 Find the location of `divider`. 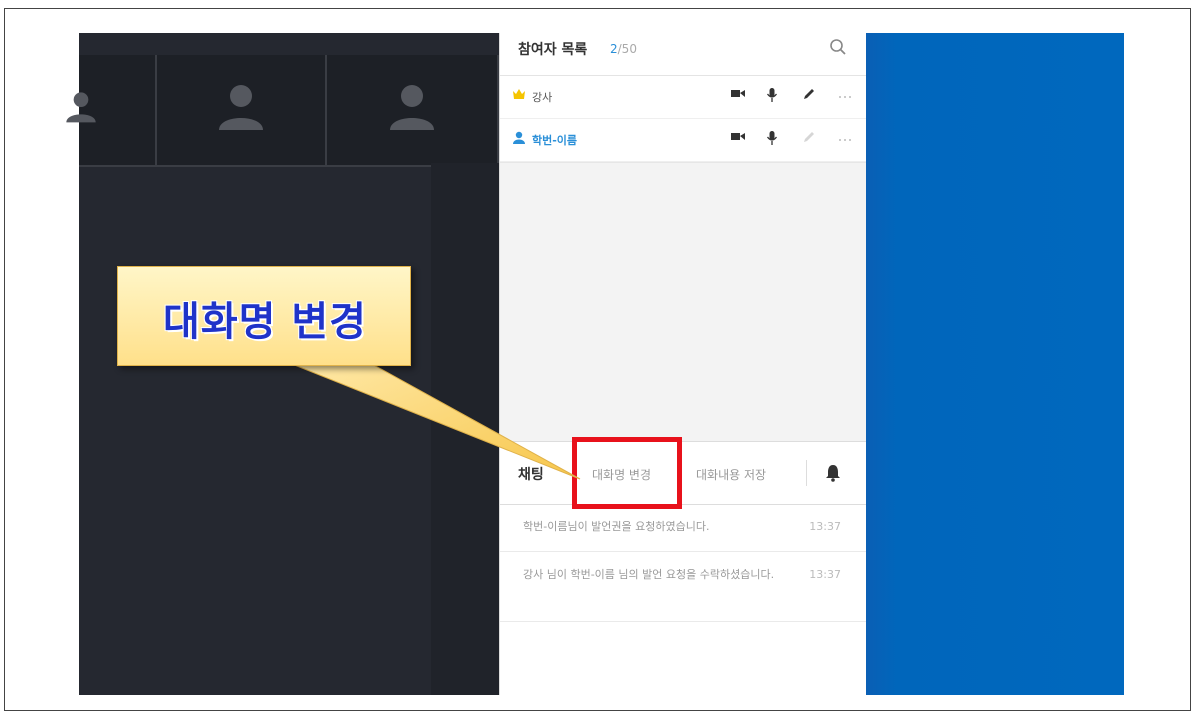

divider is located at coordinates (806, 473).